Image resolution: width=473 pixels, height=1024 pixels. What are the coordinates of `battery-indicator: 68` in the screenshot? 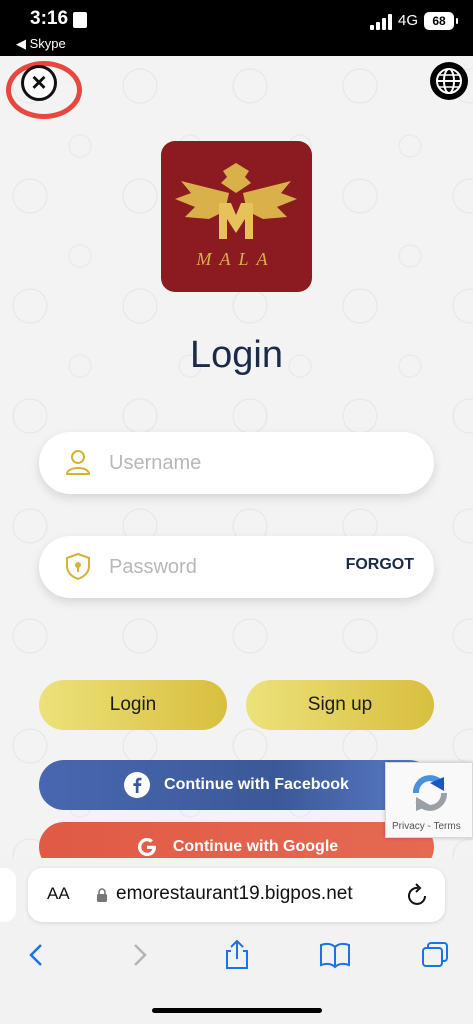 It's located at (441, 21).